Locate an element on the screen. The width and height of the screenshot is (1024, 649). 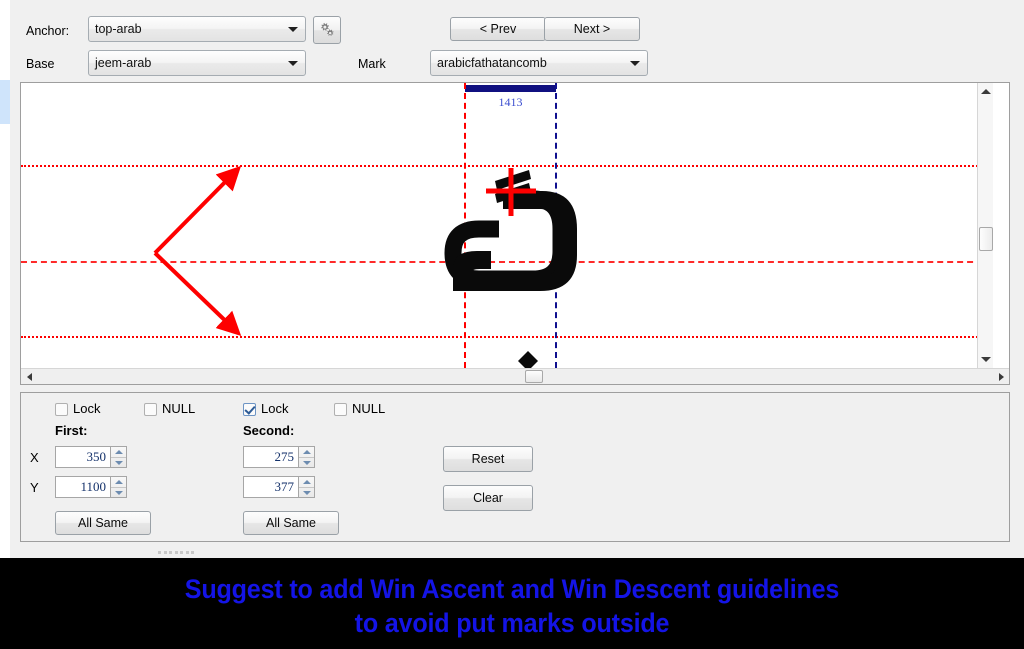
triangle-right-icon is located at coordinates (1001, 376).